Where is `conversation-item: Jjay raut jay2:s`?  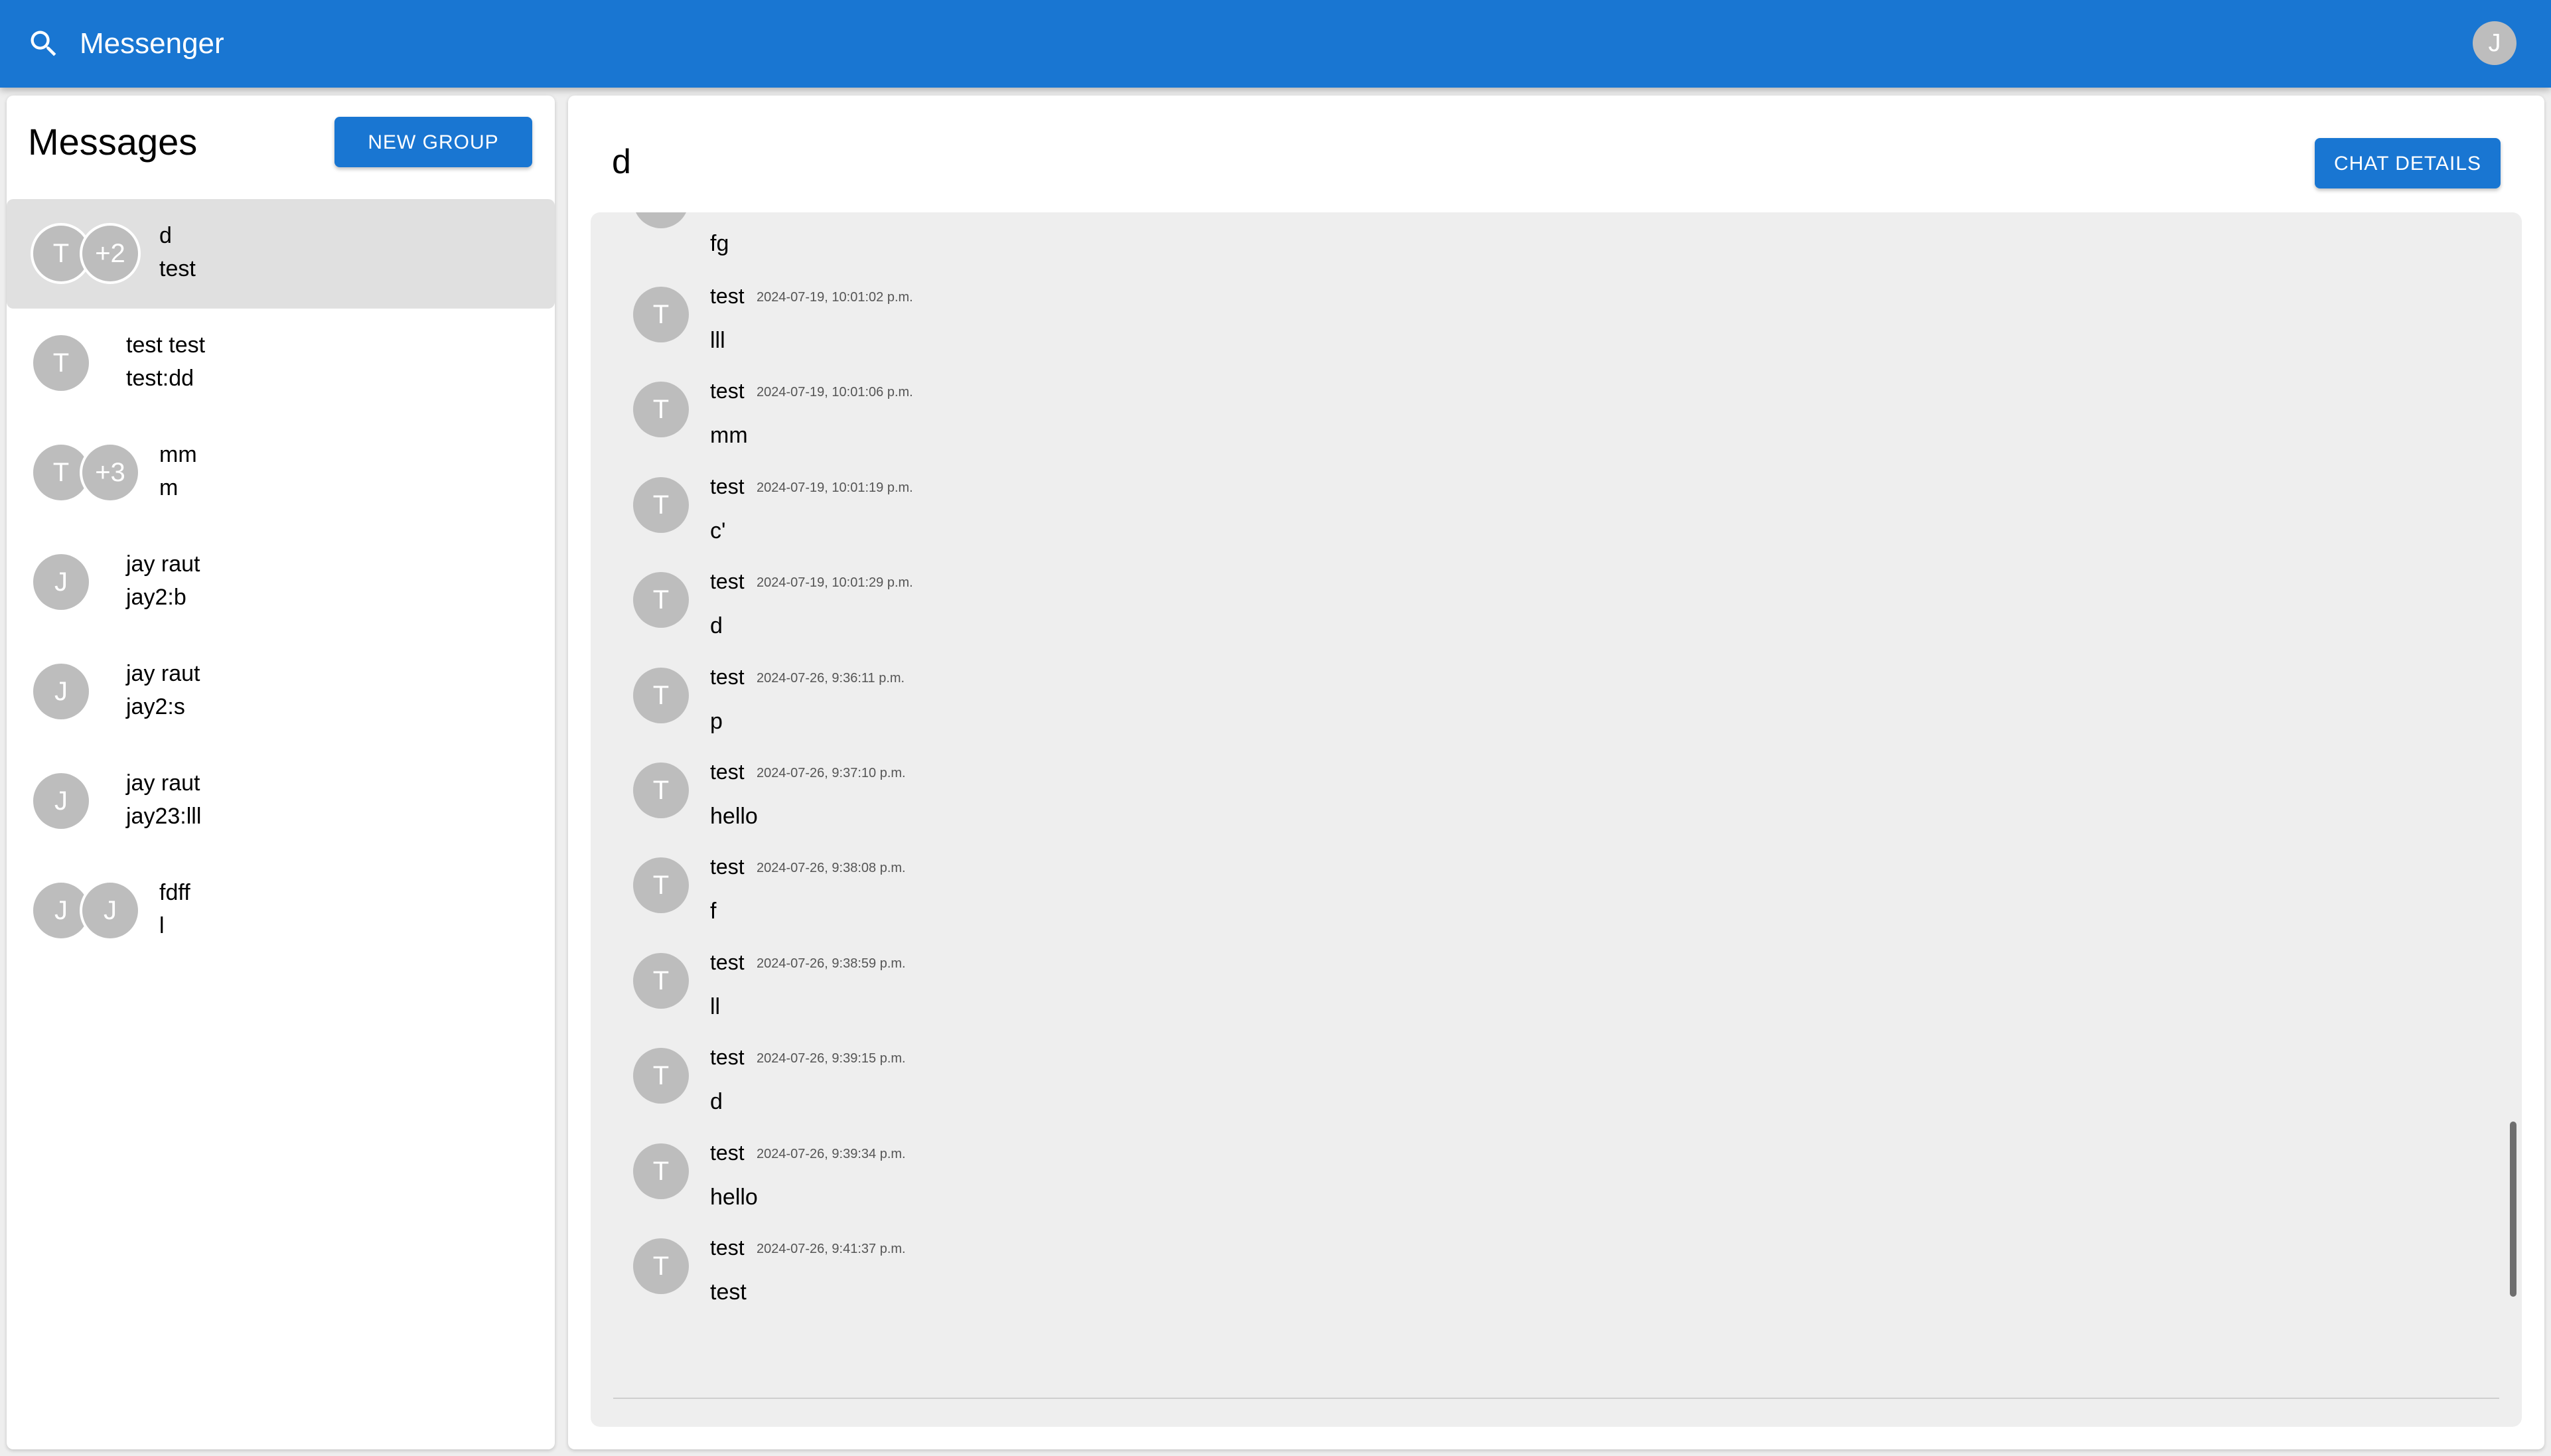
conversation-item: Jjay raut jay2:s is located at coordinates (281, 692).